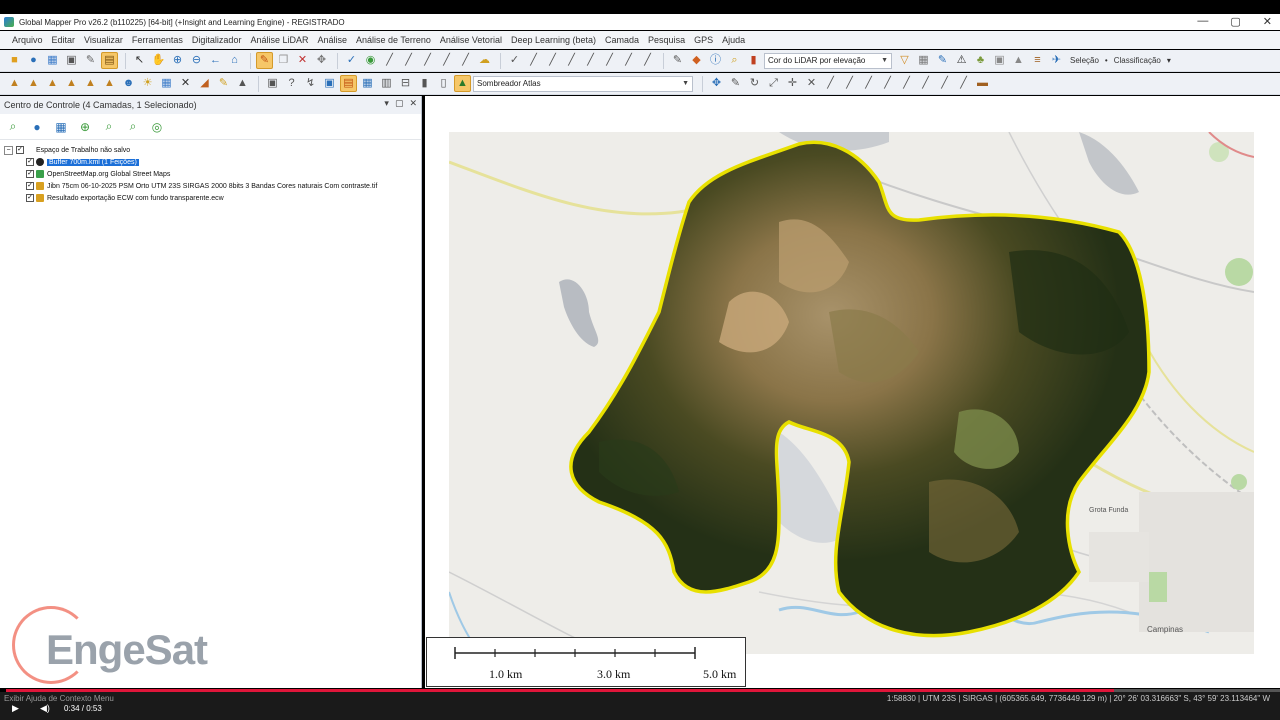 Image resolution: width=1280 pixels, height=720 pixels. I want to click on edit-vertex-icon: ✎, so click(735, 83).